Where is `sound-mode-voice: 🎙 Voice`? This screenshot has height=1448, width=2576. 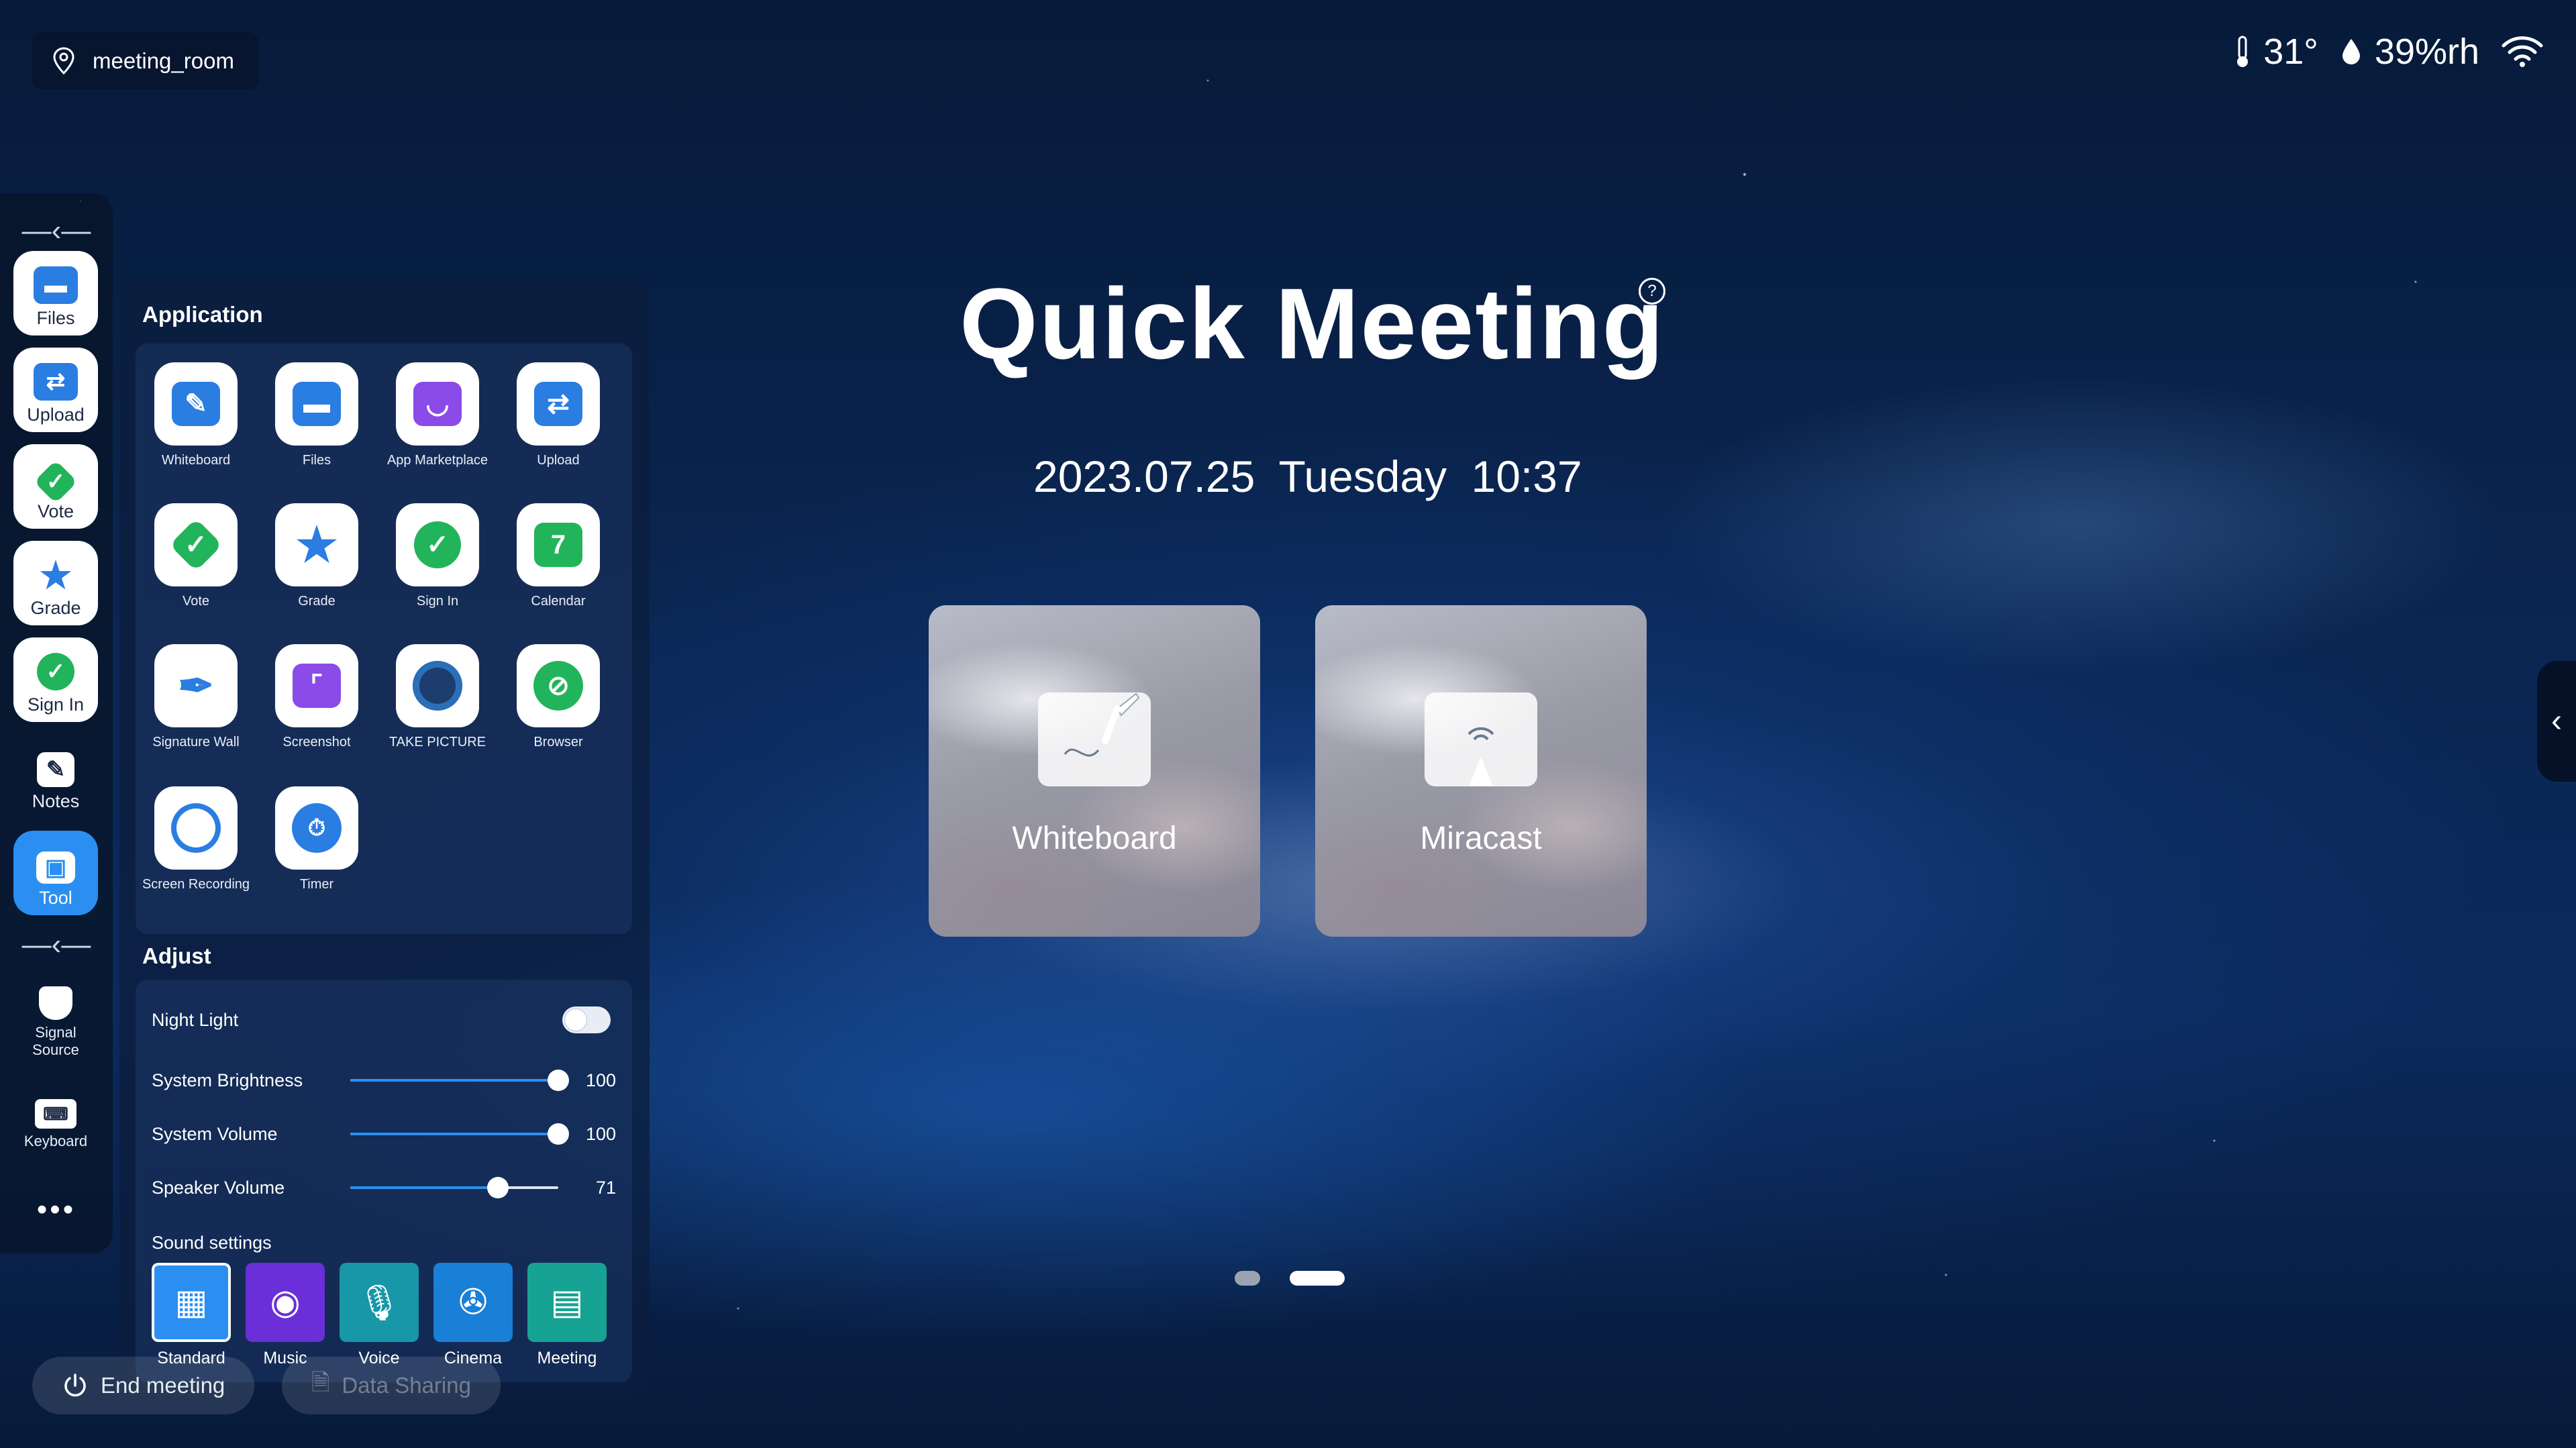
sound-mode-voice: 🎙 Voice is located at coordinates (379, 1315).